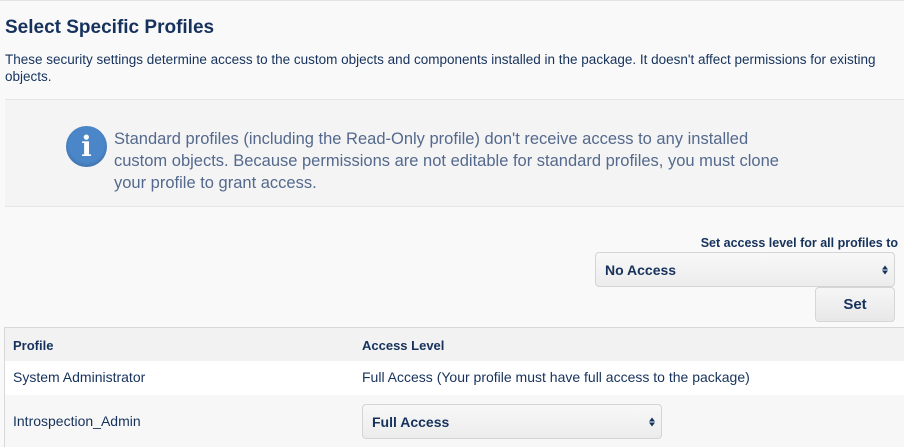 The height and width of the screenshot is (447, 904). What do you see at coordinates (33, 345) in the screenshot?
I see `column-header-profile: Profile` at bounding box center [33, 345].